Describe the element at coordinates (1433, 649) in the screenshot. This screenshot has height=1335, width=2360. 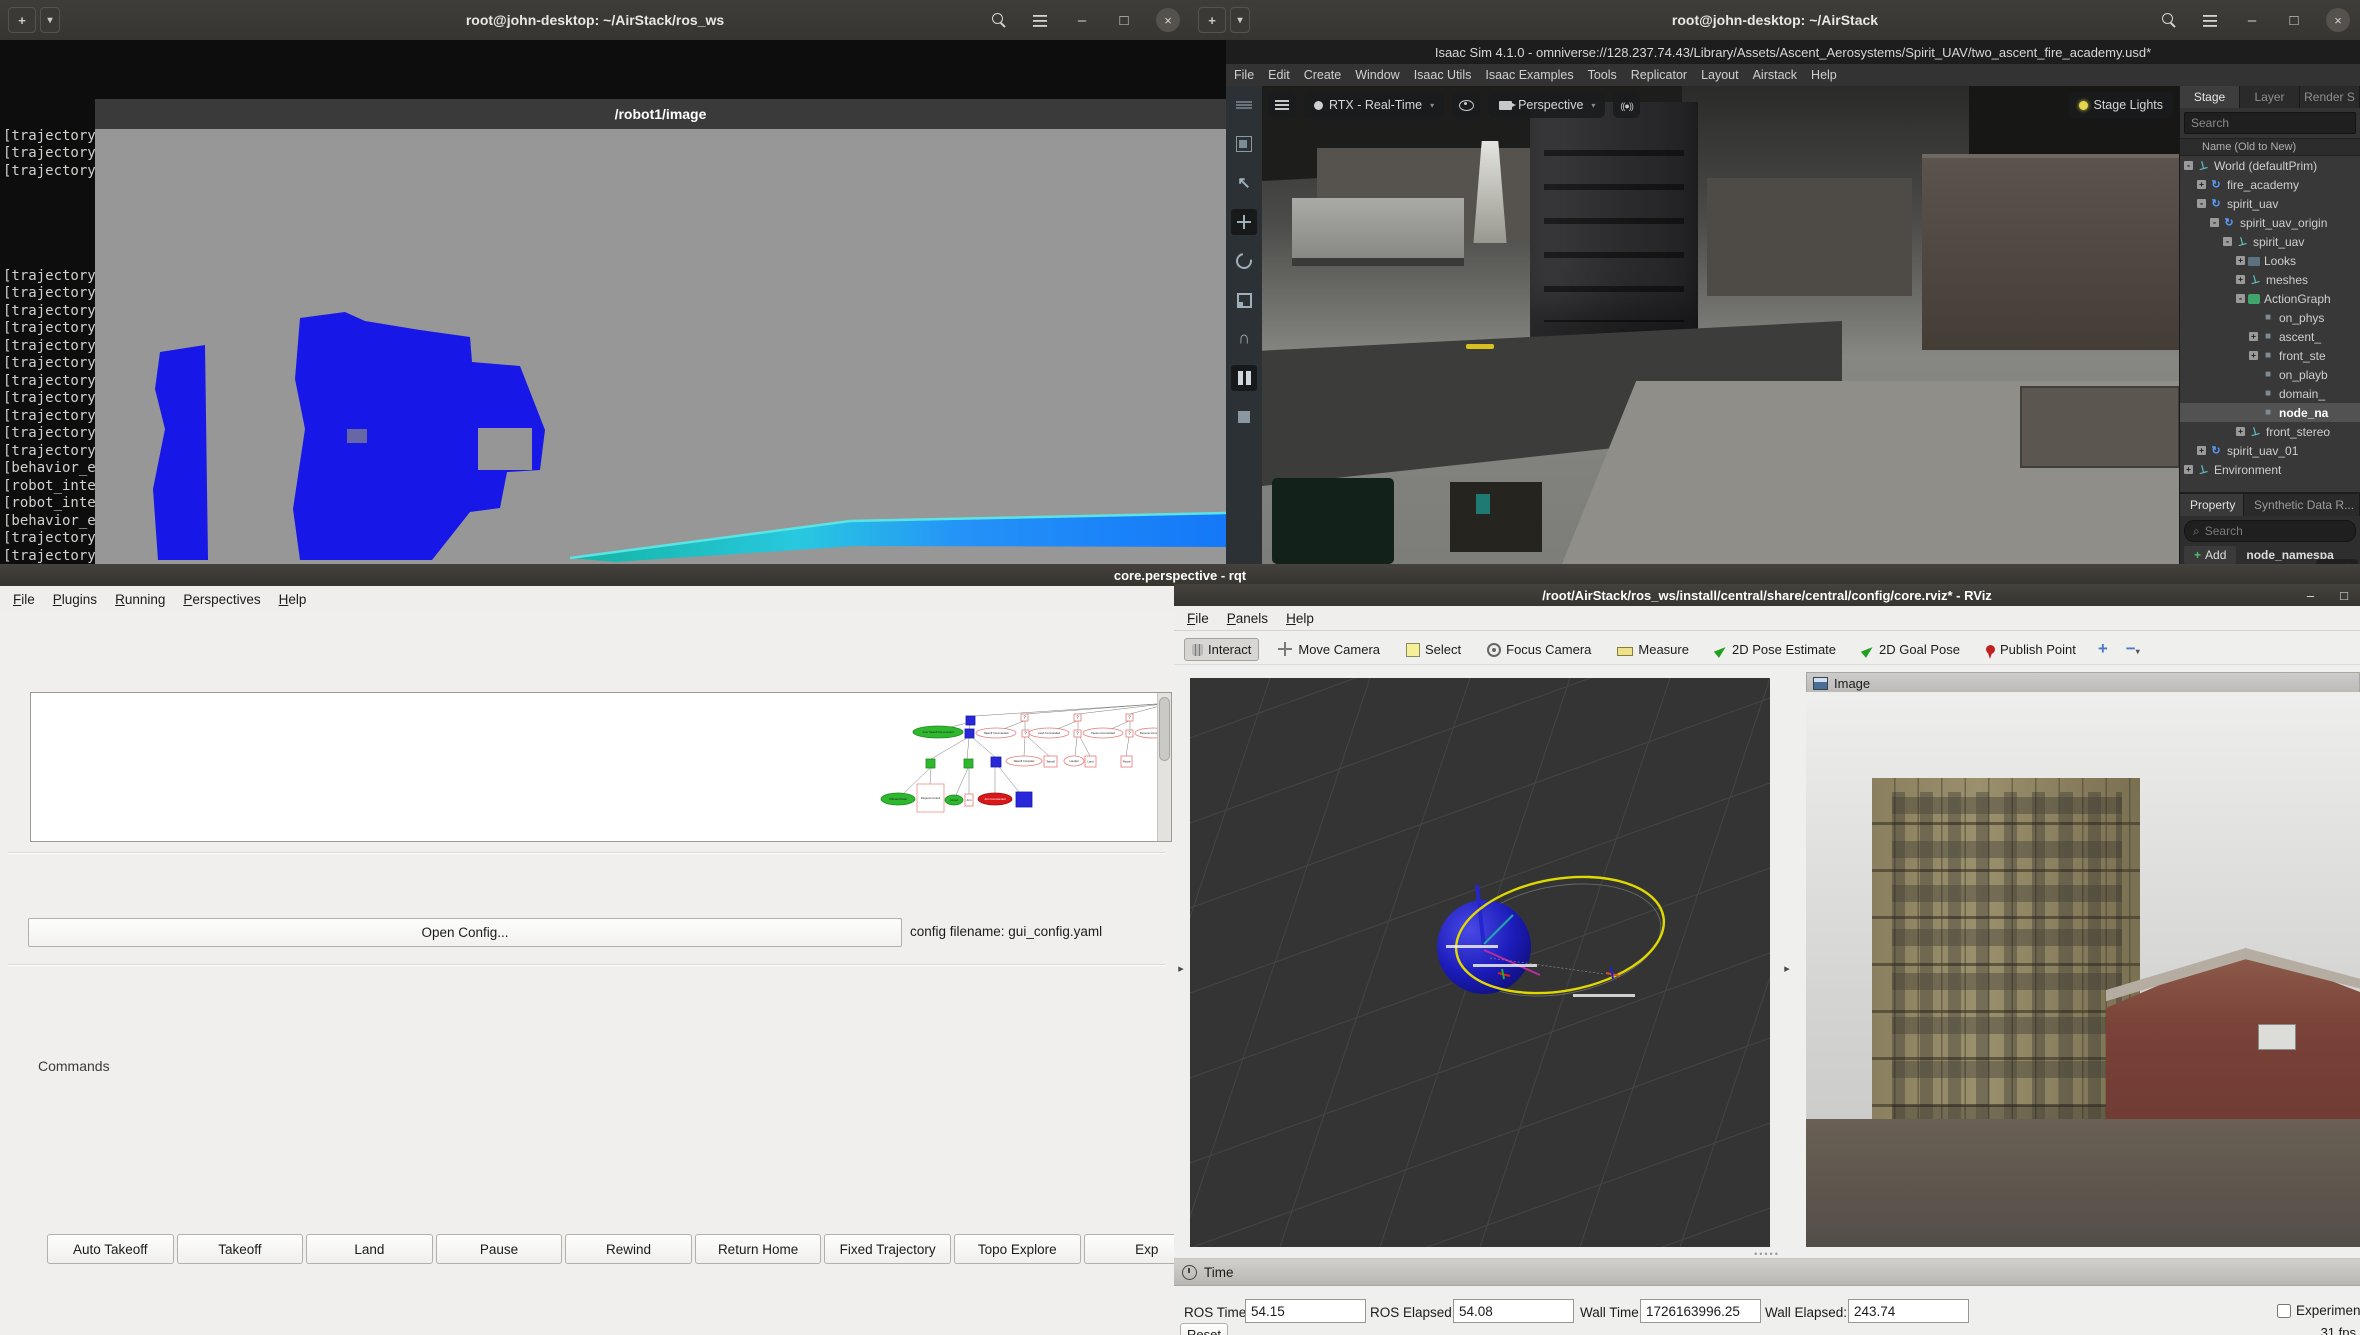
I see `rviz-tool-button: Select` at that location.